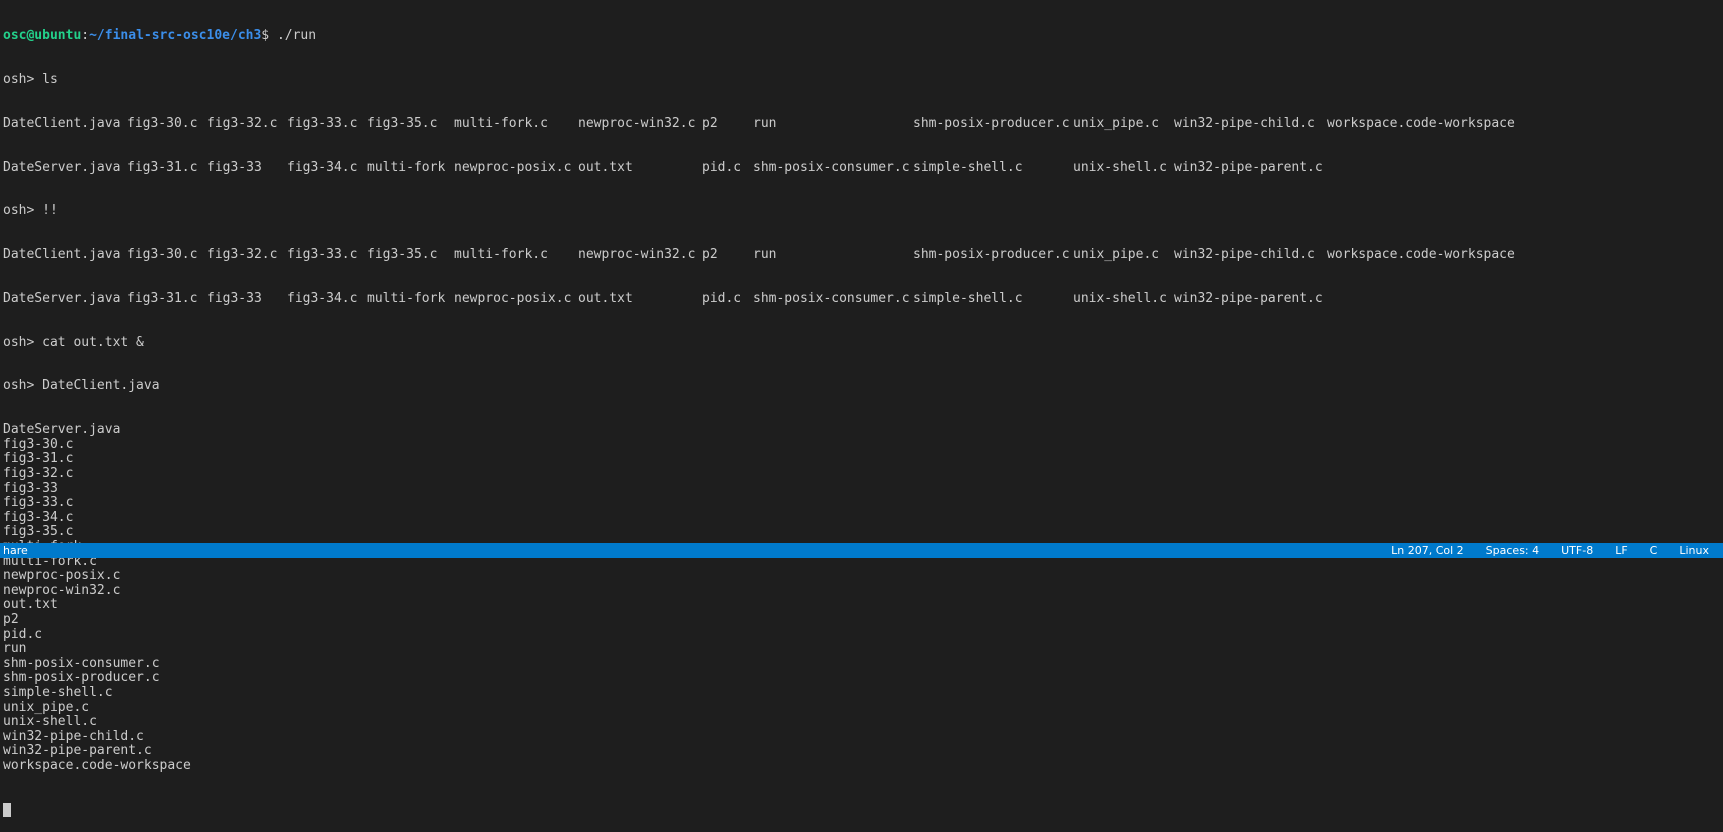  I want to click on output-line: unix-shell.c, so click(50, 722).